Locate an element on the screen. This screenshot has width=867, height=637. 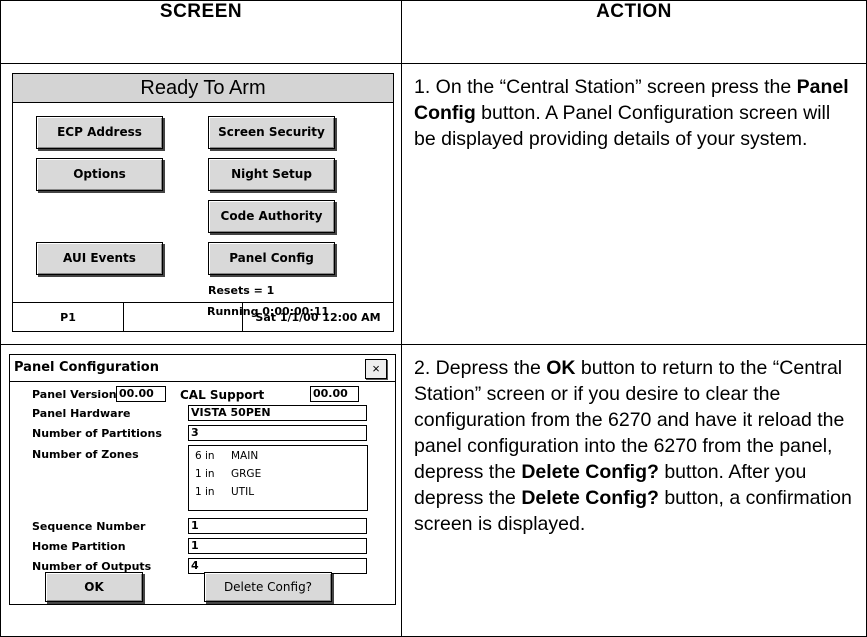
dialog-titlebar: Panel Configuration × is located at coordinates (202, 368).